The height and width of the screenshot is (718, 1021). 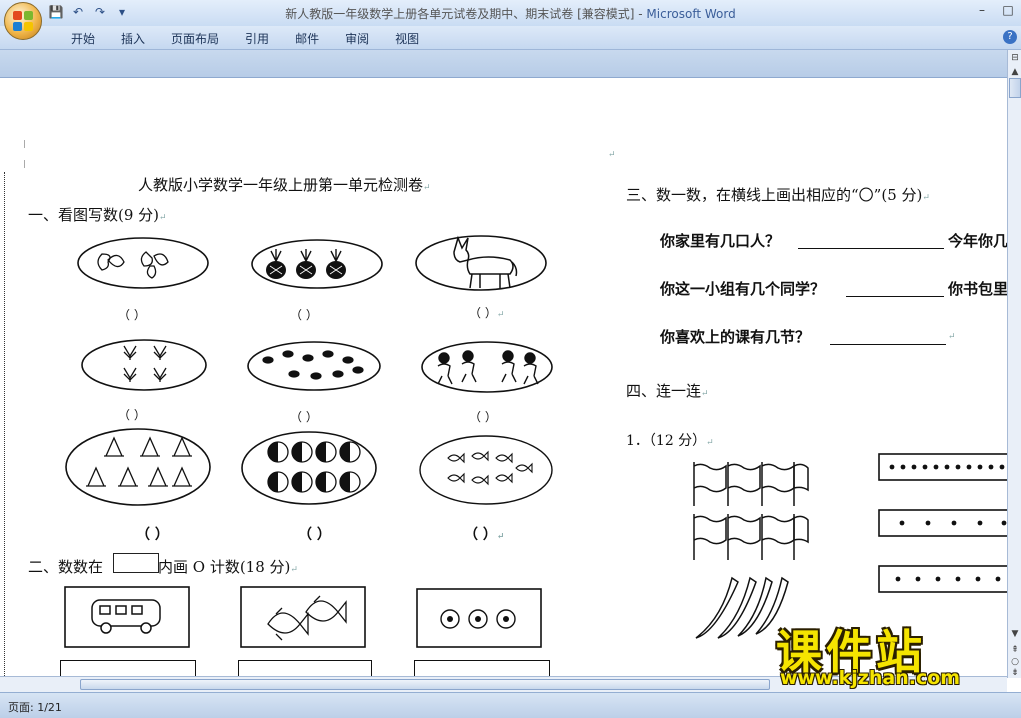 I want to click on page-title: 人教版小学数学一年级上册第一单元检测卷↵, so click(x=284, y=184).